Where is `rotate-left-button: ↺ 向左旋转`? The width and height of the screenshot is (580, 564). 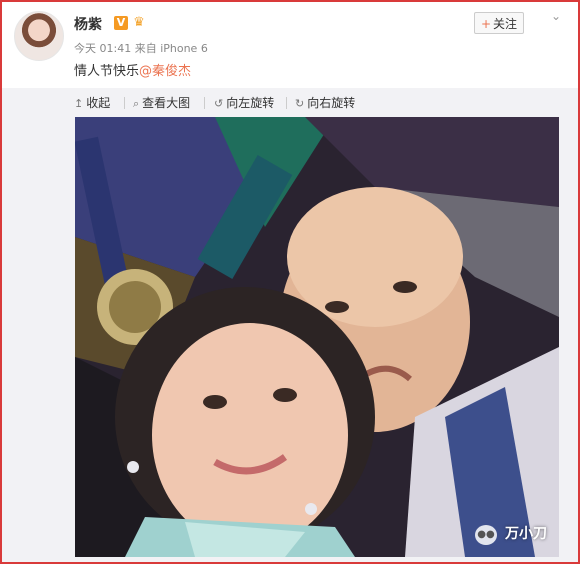 rotate-left-button: ↺ 向左旋转 is located at coordinates (244, 103).